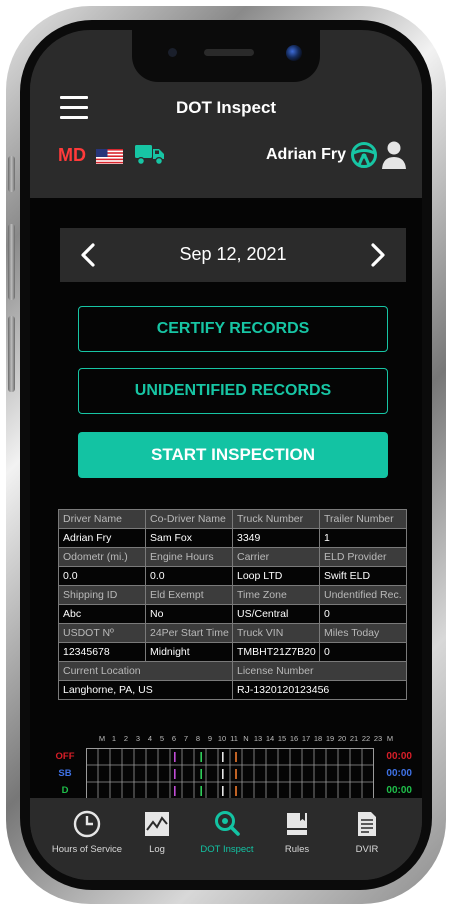 This screenshot has height=910, width=452. I want to click on certify-records-button: CERTIFY RECORDS, so click(233, 329).